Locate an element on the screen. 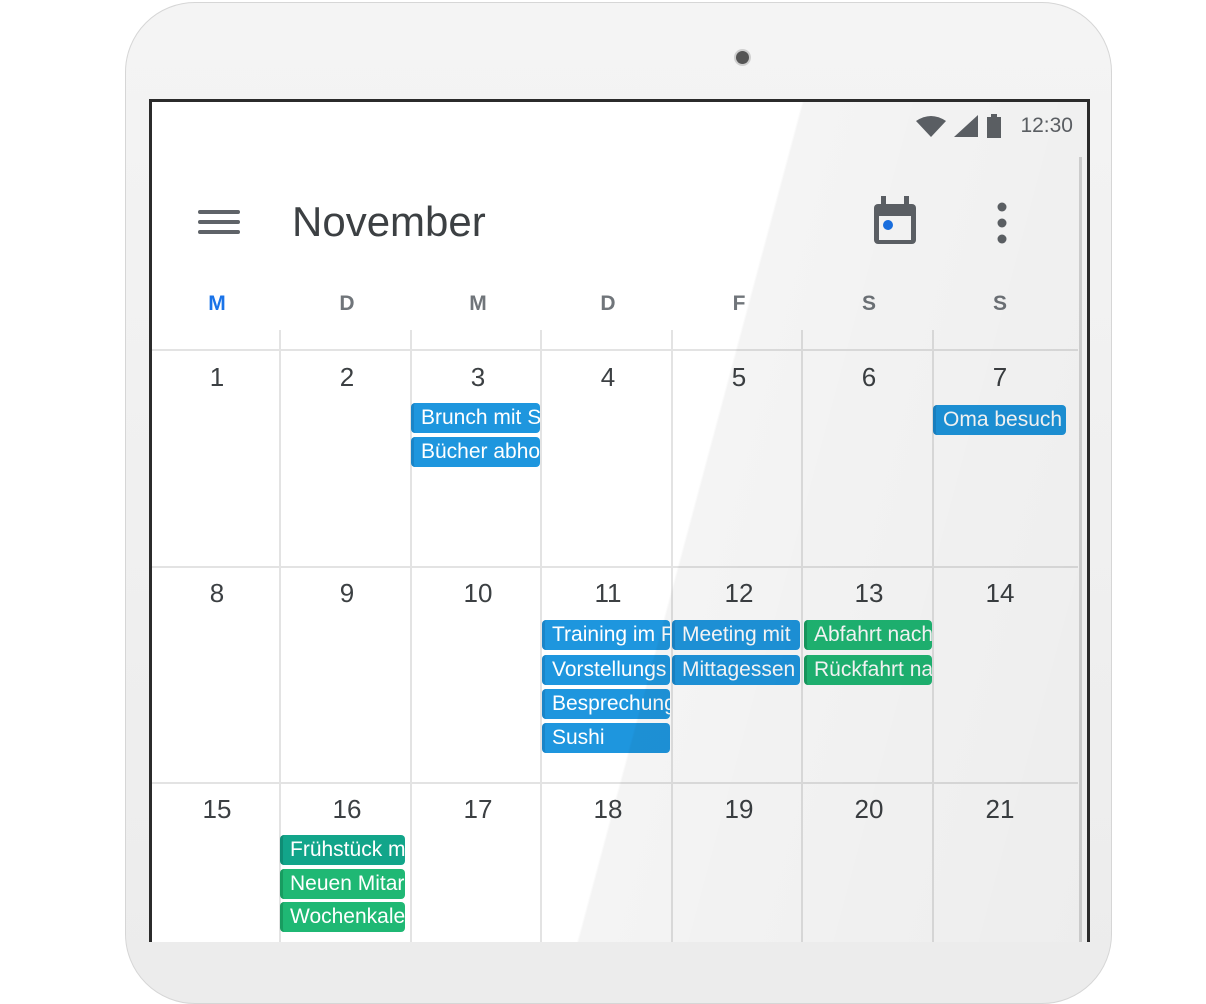  event-chip: Meeting mit is located at coordinates (736, 635).